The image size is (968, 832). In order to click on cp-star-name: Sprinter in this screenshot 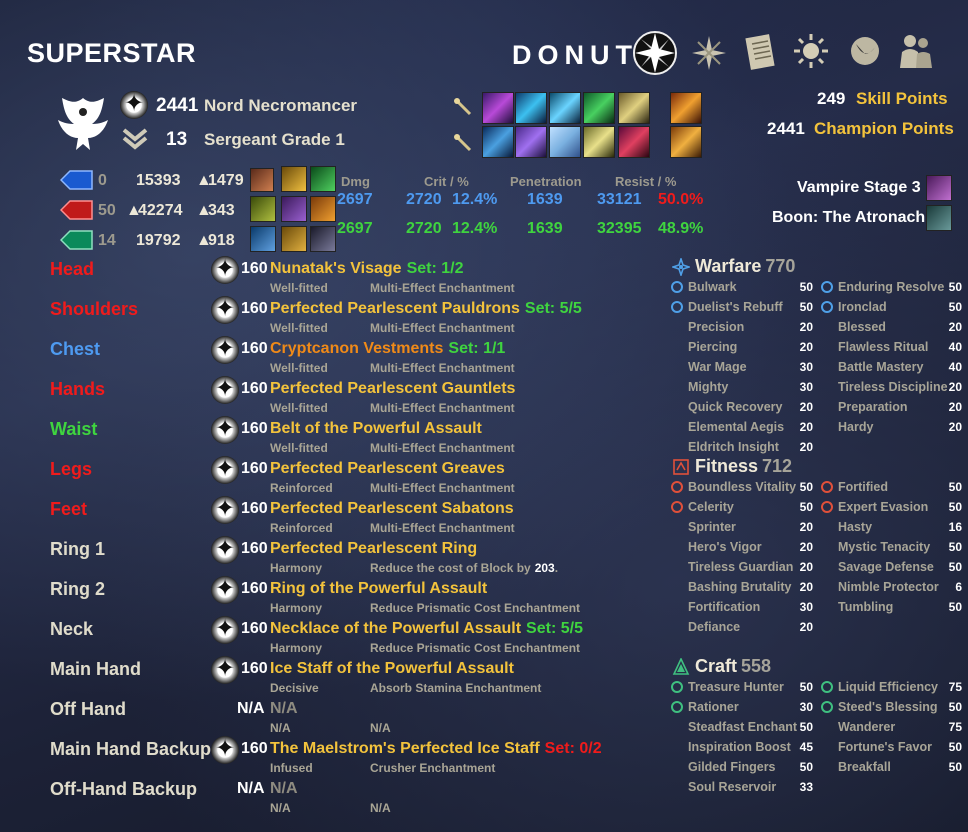, I will do `click(712, 527)`.